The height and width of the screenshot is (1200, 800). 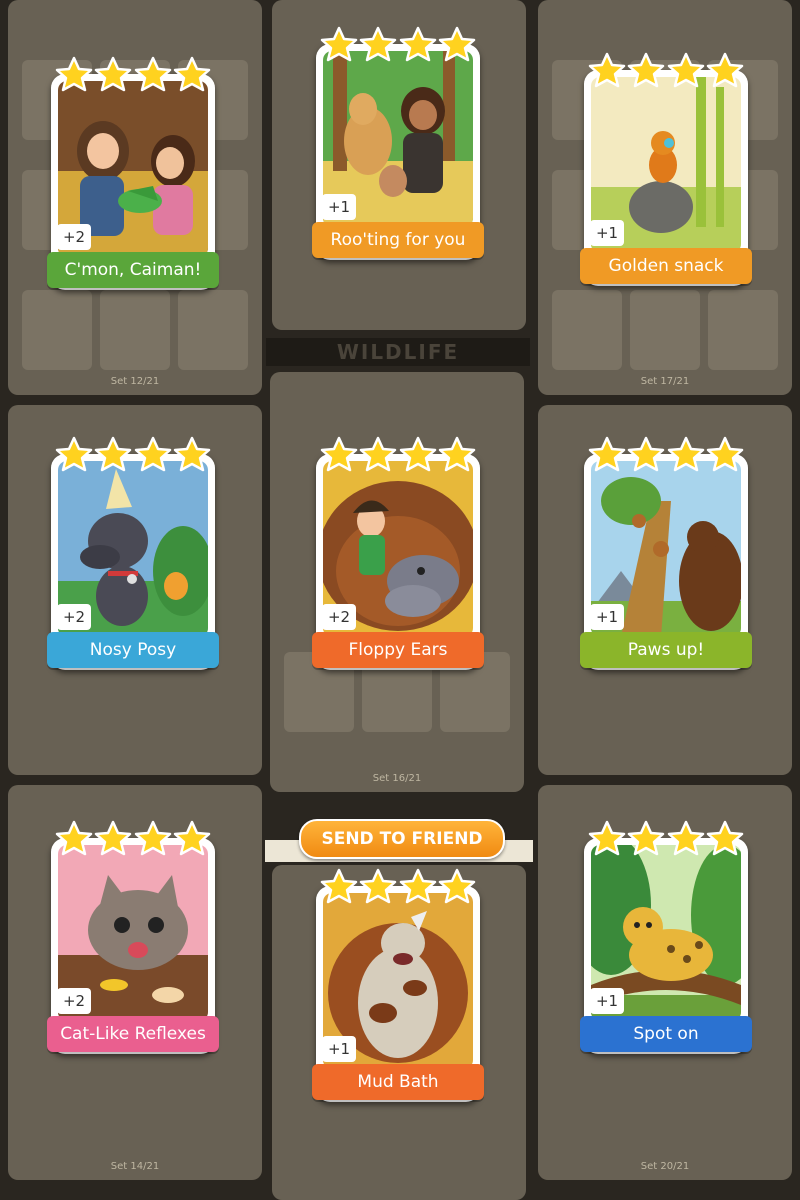 I want to click on card-paws-up: +1 Paws up!, so click(x=666, y=555).